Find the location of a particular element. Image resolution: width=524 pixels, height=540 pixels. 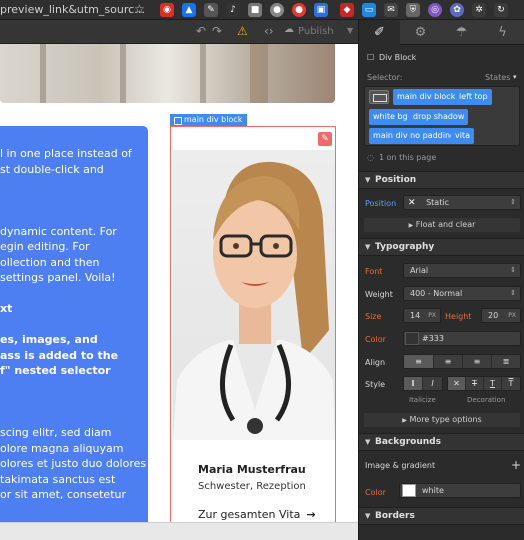

strikethrough-icon: T is located at coordinates (475, 383).